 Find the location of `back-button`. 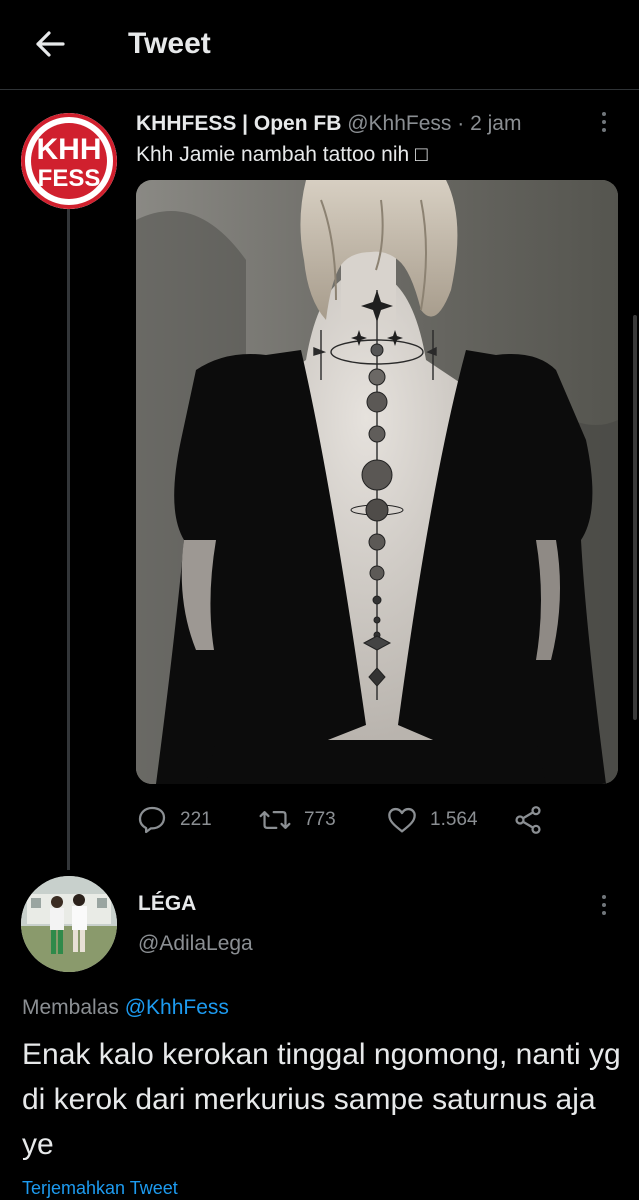

back-button is located at coordinates (50, 44).